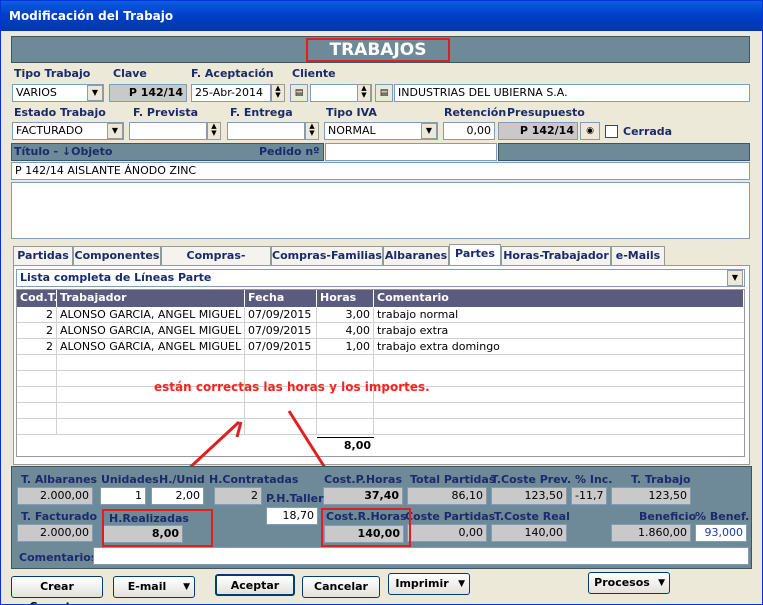 This screenshot has width=763, height=605. Describe the element at coordinates (295, 498) in the screenshot. I see `p-h-taller-label: P.H.Taller` at that location.